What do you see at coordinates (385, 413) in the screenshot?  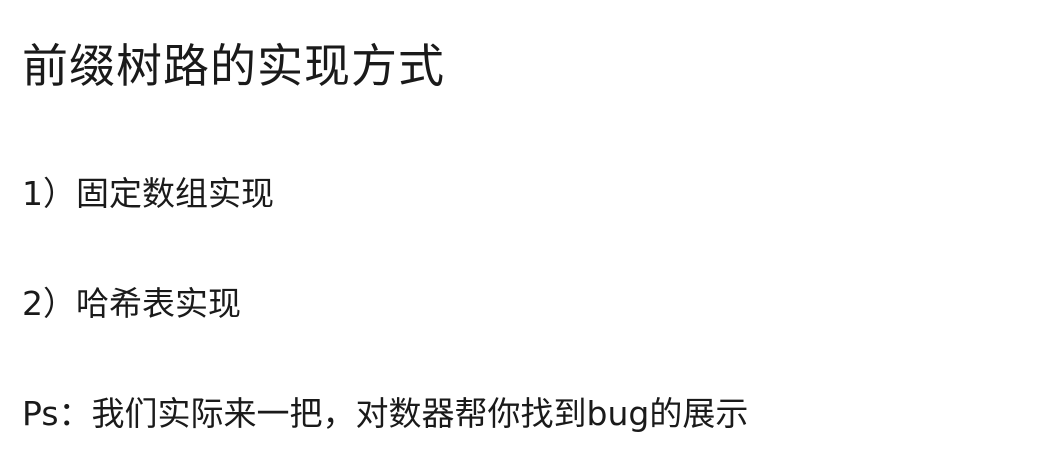 I see `note-text: Ps：我们实际来一把，对数器帮你找到bug的展示` at bounding box center [385, 413].